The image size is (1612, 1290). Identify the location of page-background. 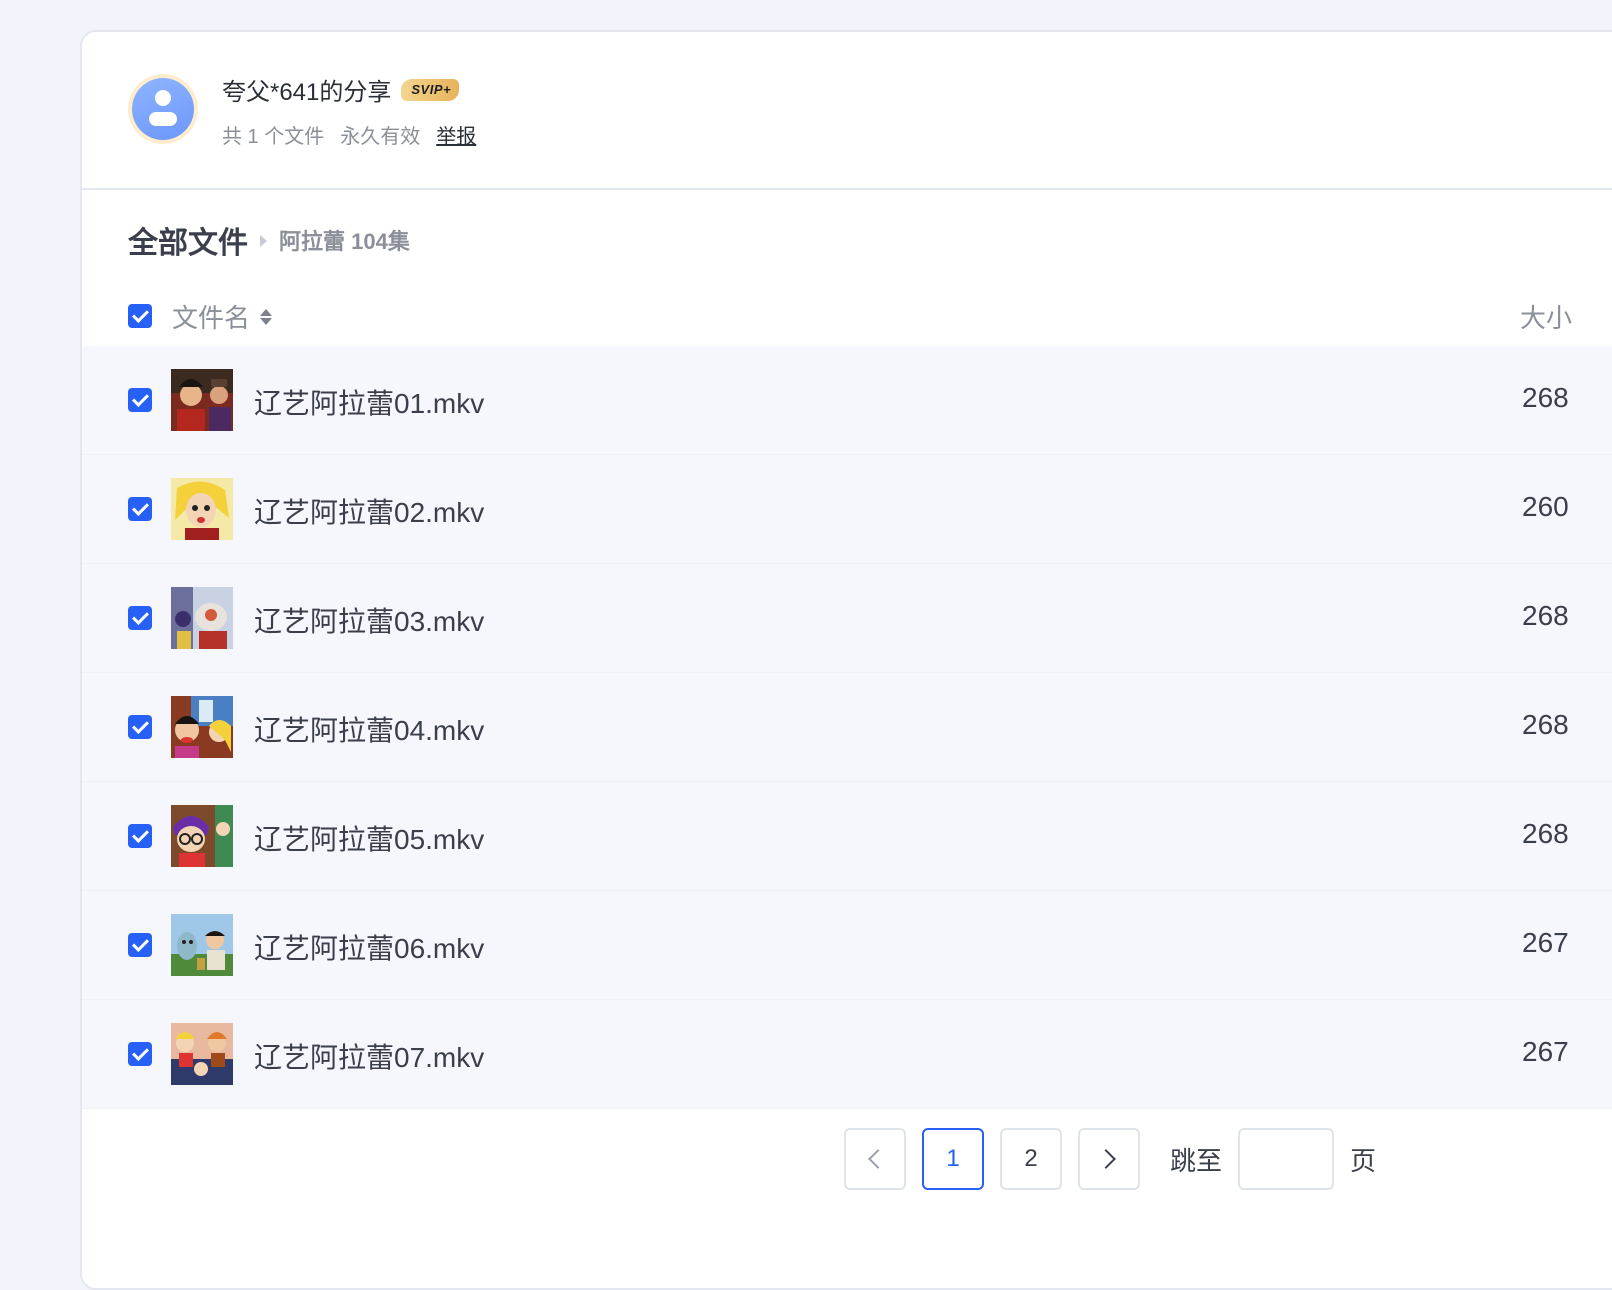
(40, 629).